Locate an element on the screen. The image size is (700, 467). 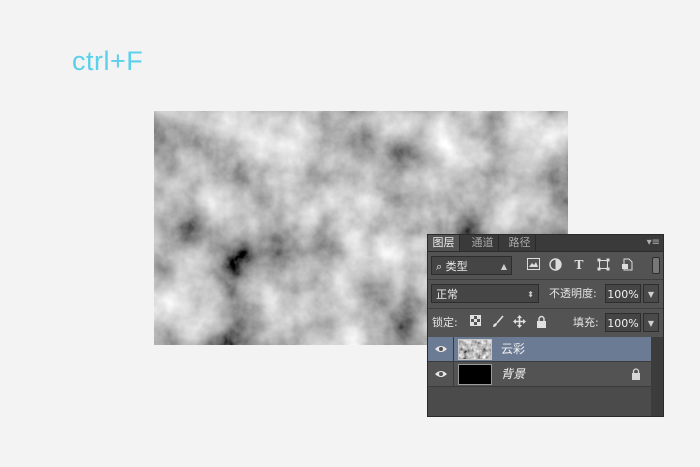
opacity-dropdown-arrow: ▼ is located at coordinates (651, 293).